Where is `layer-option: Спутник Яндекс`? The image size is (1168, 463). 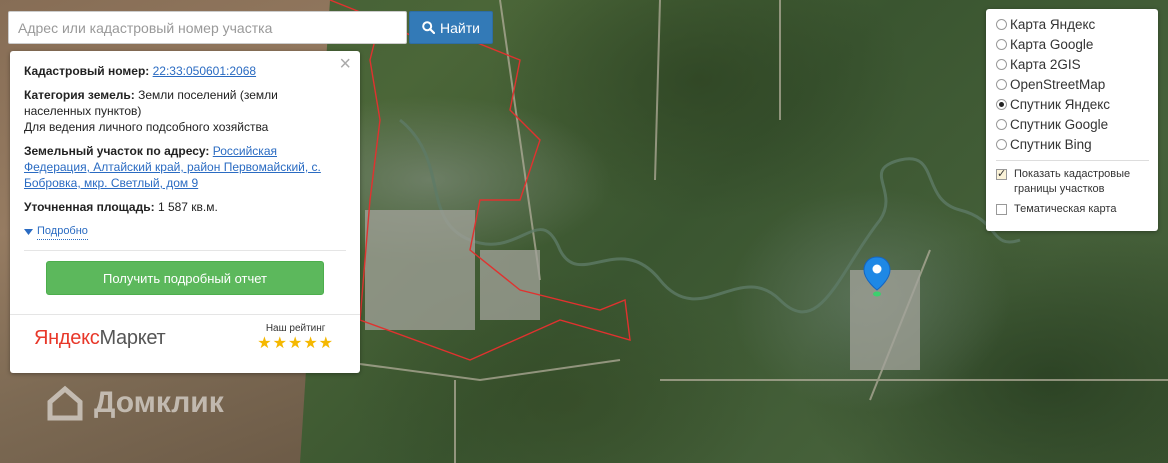 layer-option: Спутник Яндекс is located at coordinates (1072, 104).